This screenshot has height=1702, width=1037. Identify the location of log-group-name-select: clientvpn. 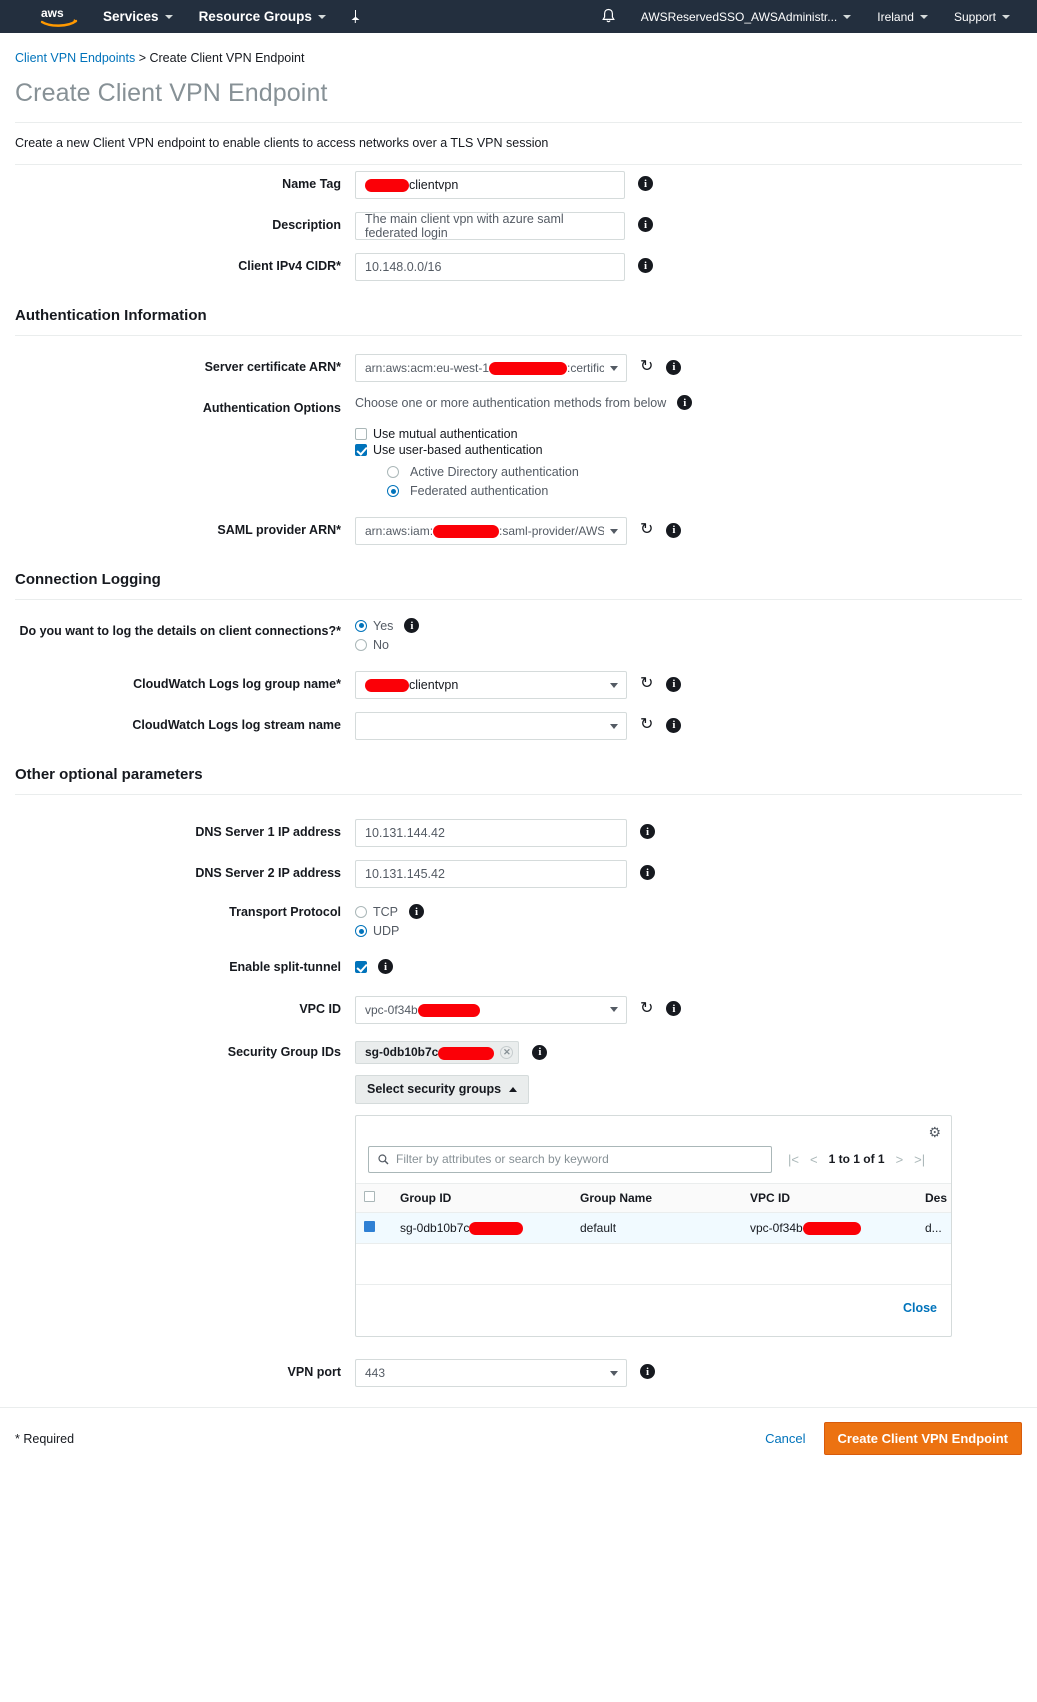
(491, 685).